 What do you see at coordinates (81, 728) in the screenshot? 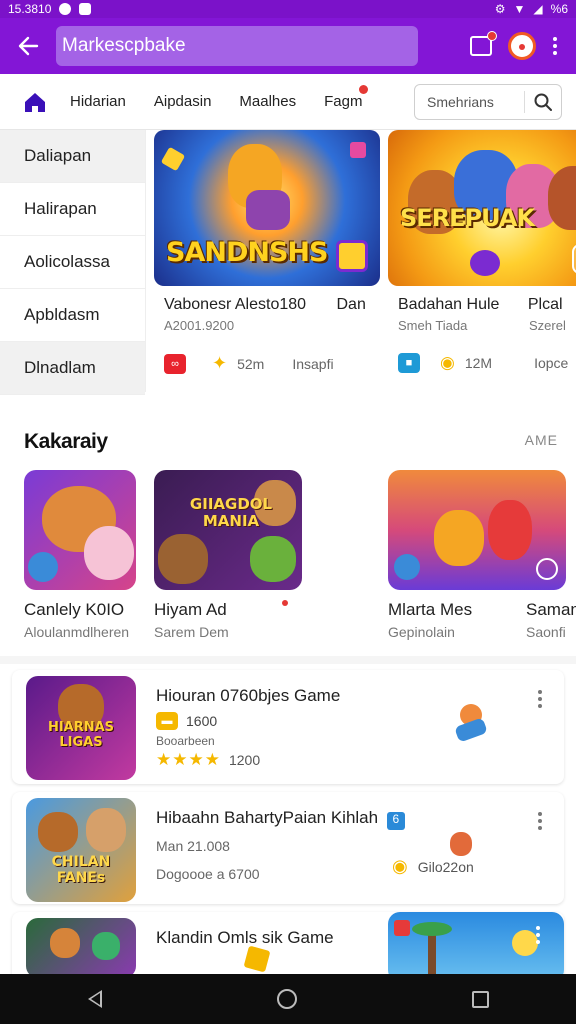
I see `list-item-thumbnail: HIARNAS LIGAS` at bounding box center [81, 728].